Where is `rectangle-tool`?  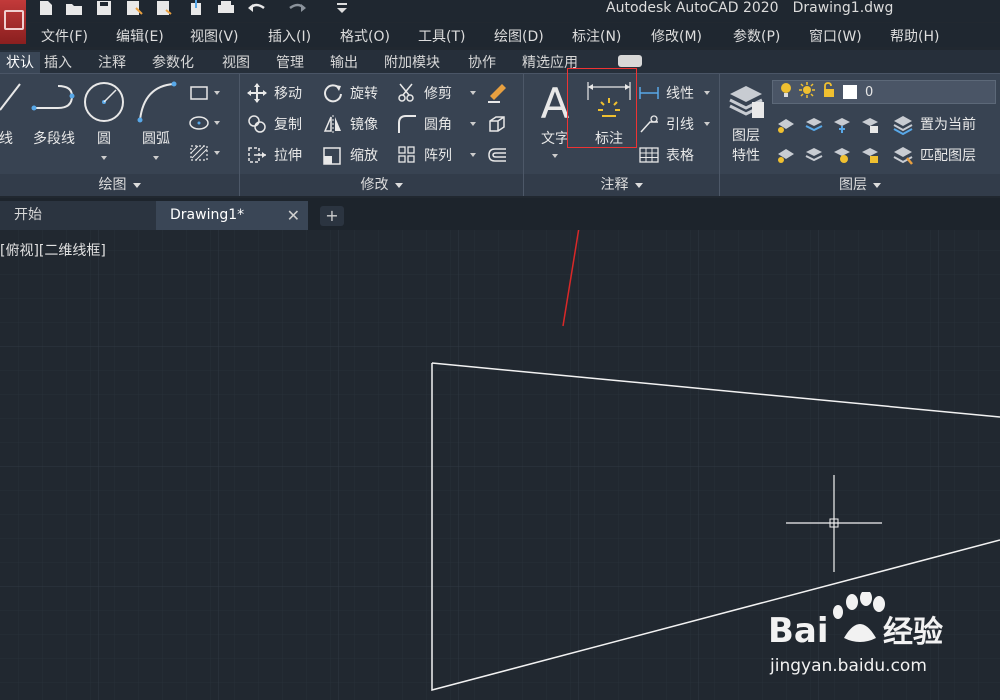
rectangle-tool is located at coordinates (204, 93).